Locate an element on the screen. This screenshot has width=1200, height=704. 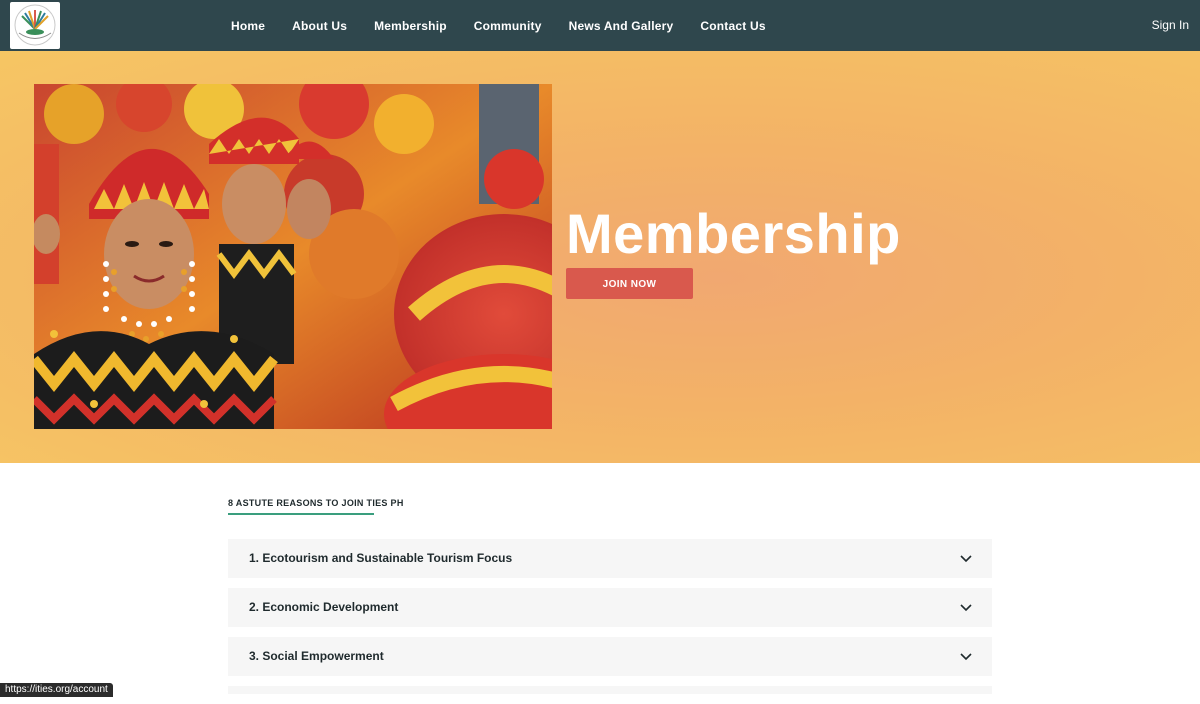
accordion-item: 2. Economic Development is located at coordinates (610, 607).